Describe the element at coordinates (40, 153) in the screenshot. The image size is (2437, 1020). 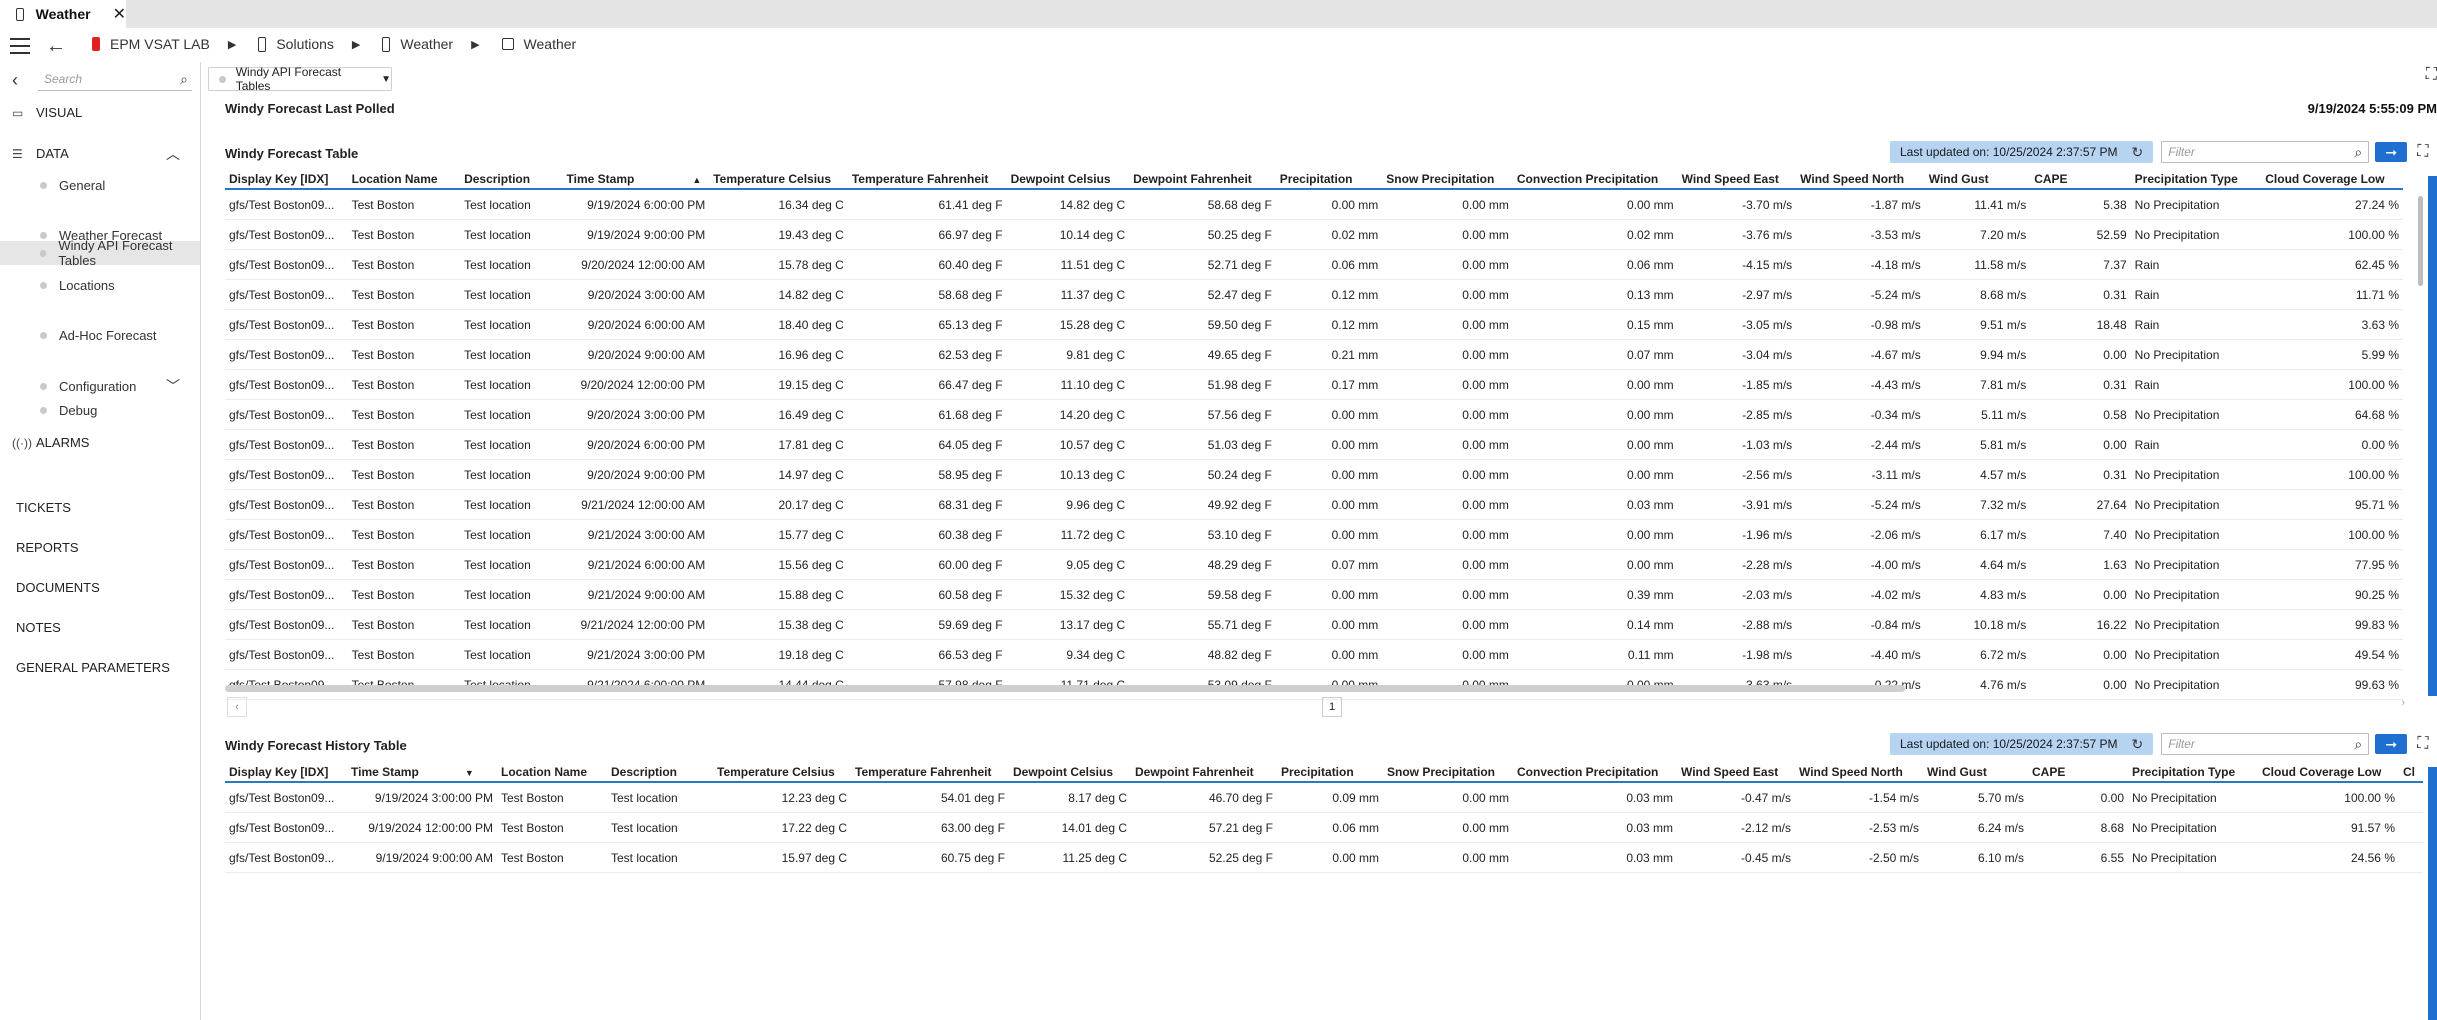
I see `sidebar-item-data: ☰ DATA` at that location.